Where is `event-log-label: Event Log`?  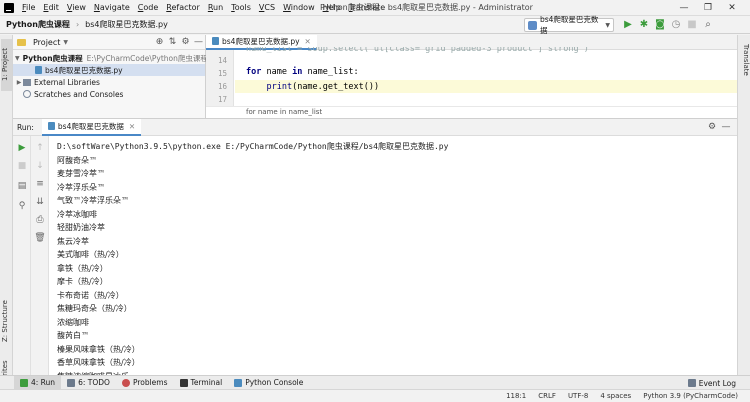 event-log-label: Event Log is located at coordinates (717, 383).